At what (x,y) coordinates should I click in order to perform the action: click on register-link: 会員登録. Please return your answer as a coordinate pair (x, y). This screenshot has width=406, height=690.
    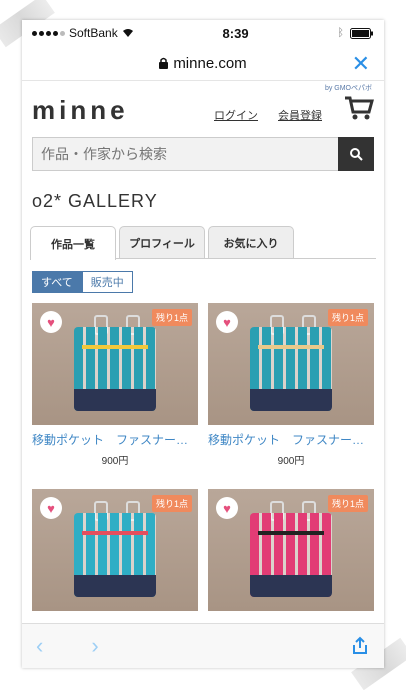
    Looking at the image, I should click on (300, 115).